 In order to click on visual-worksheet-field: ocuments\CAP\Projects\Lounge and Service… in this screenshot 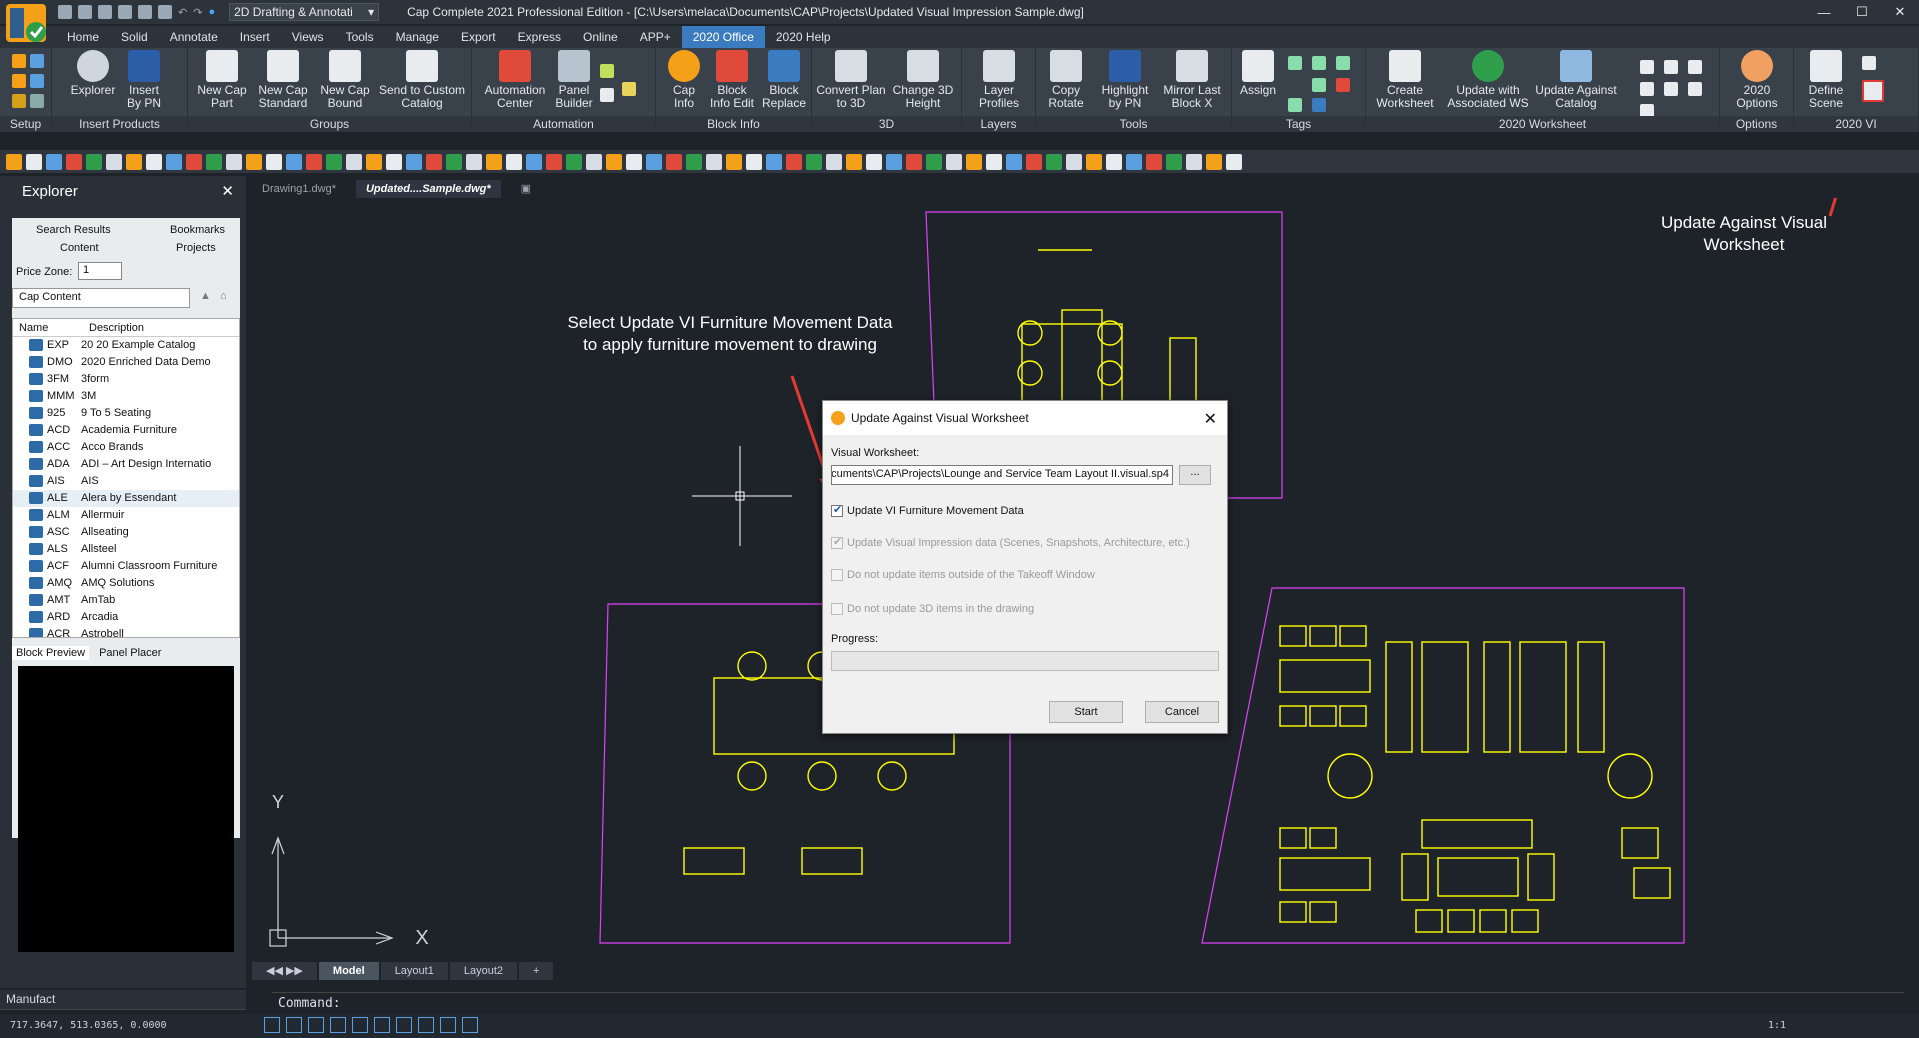, I will do `click(1002, 475)`.